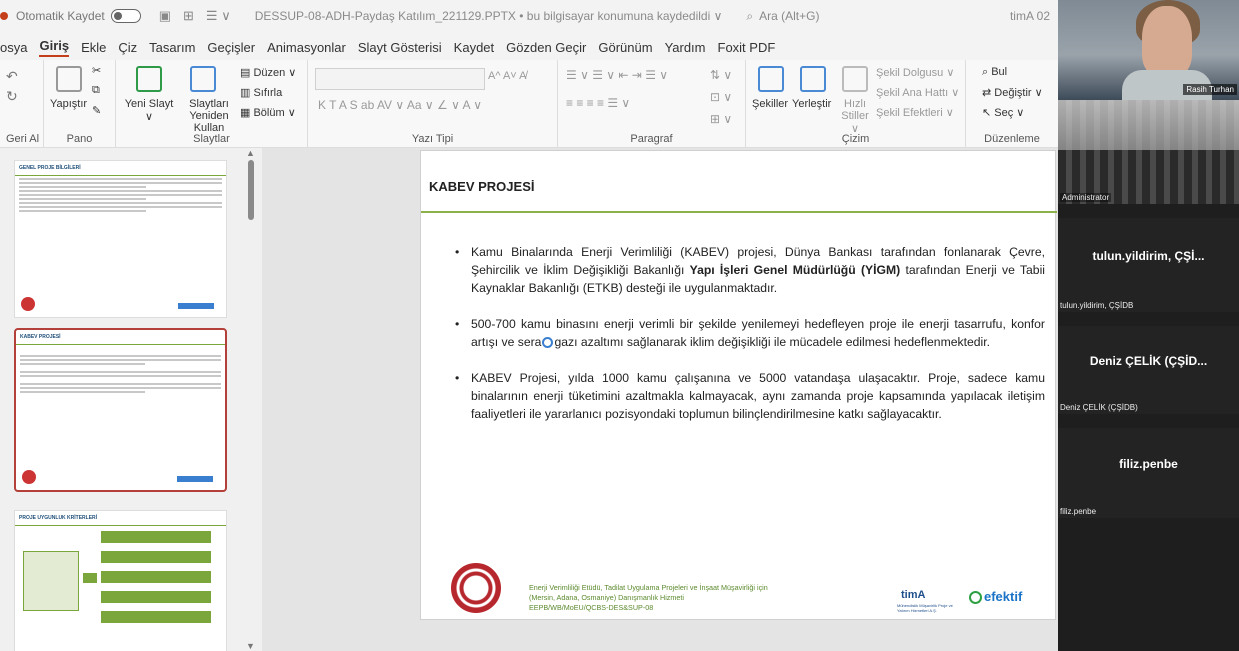 Image resolution: width=1239 pixels, height=651 pixels. Describe the element at coordinates (127, 47) in the screenshot. I see `tab-çiz: Çiz` at that location.